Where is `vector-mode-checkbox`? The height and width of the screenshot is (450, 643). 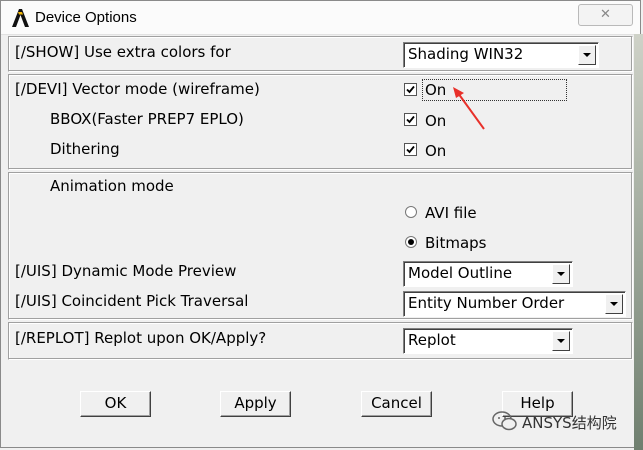 vector-mode-checkbox is located at coordinates (410, 89).